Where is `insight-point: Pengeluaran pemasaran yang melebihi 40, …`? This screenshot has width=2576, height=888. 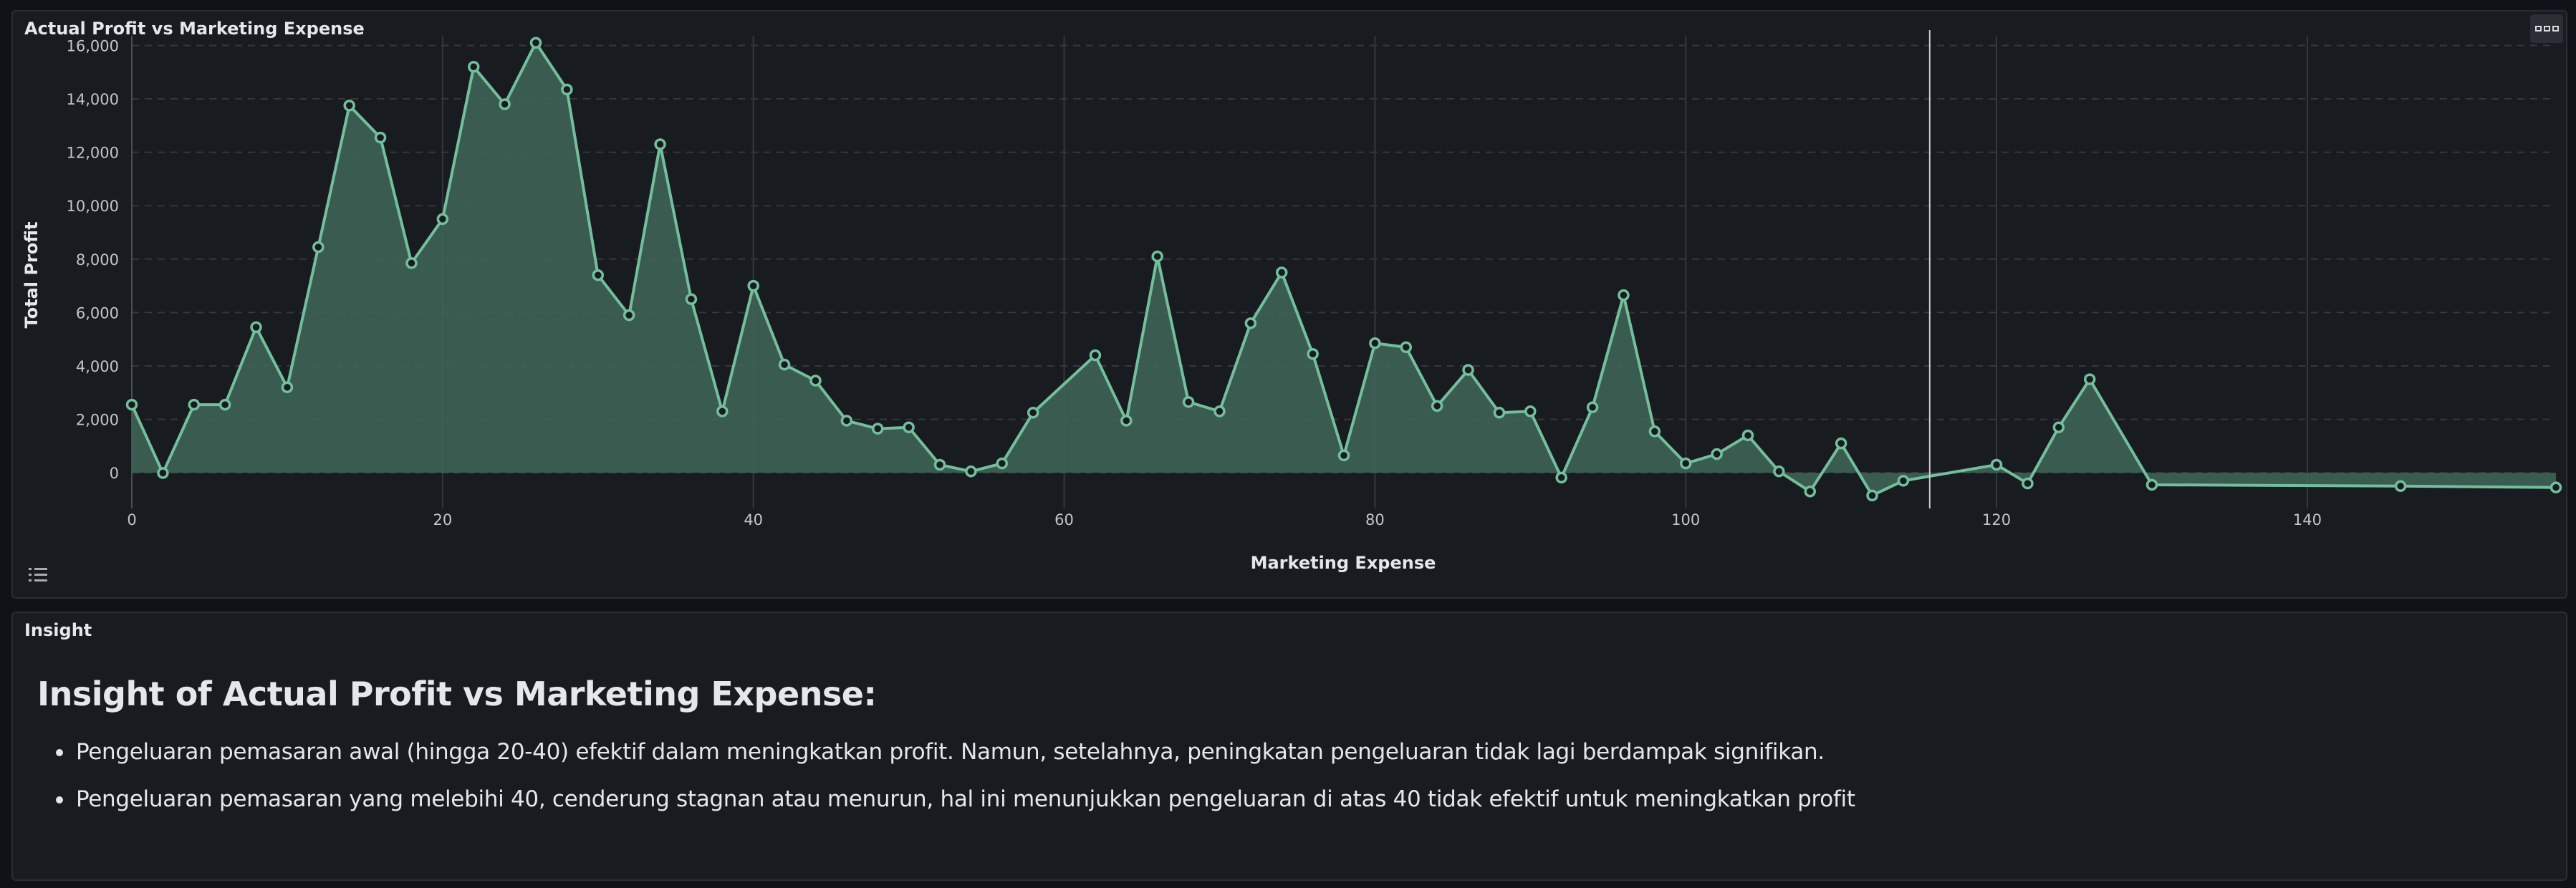 insight-point: Pengeluaran pemasaran yang melebihi 40, … is located at coordinates (1287, 799).